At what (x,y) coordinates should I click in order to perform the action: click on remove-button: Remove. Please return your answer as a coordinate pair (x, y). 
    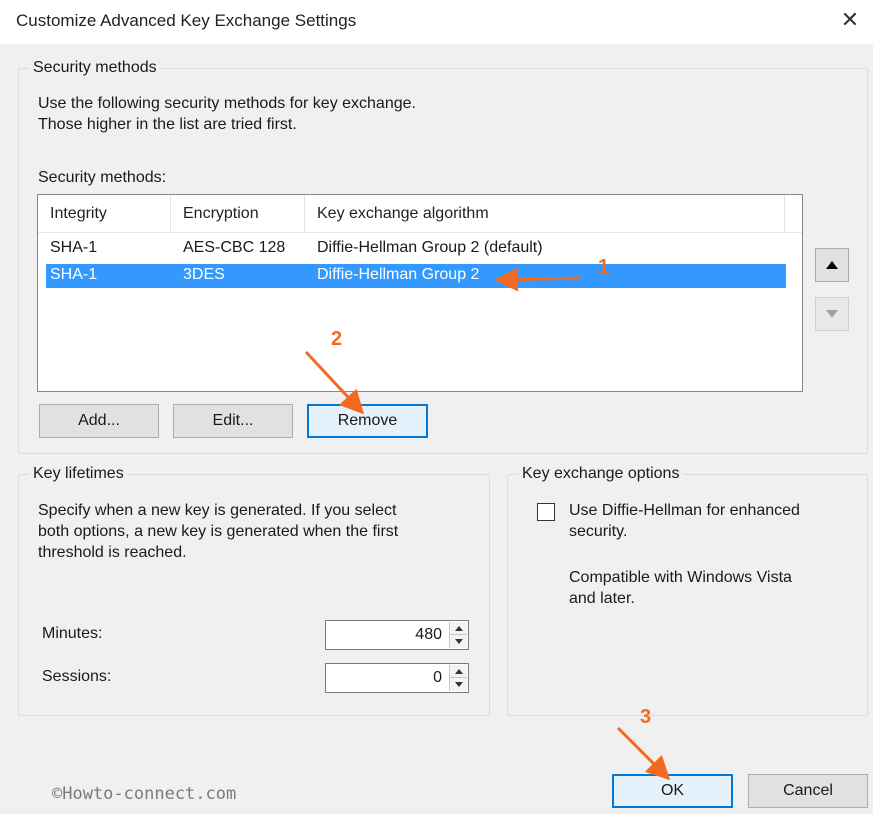
    Looking at the image, I should click on (367, 421).